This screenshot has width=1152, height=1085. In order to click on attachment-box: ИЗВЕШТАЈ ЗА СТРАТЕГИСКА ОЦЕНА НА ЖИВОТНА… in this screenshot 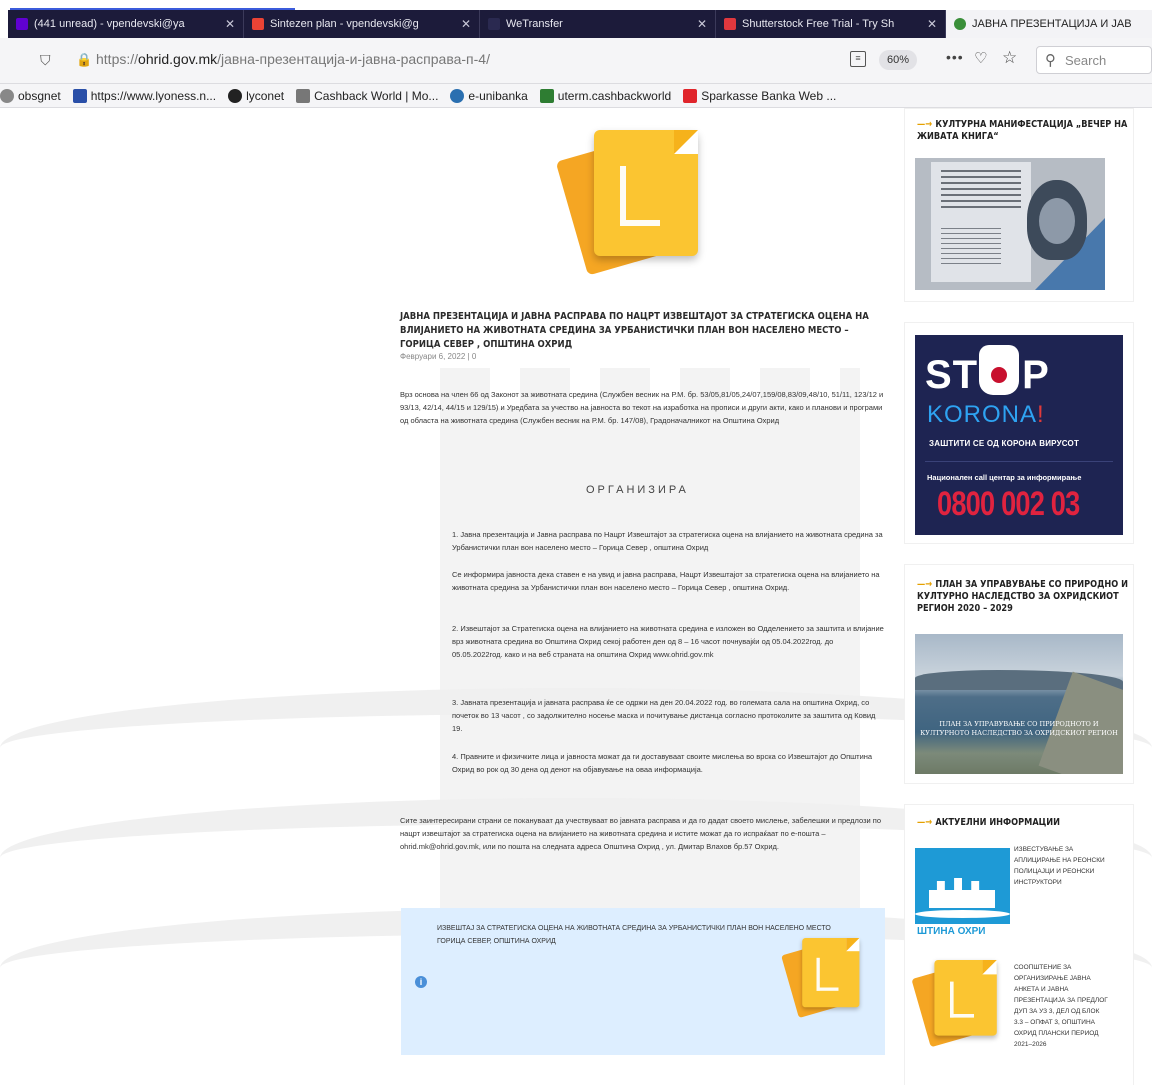, I will do `click(643, 981)`.